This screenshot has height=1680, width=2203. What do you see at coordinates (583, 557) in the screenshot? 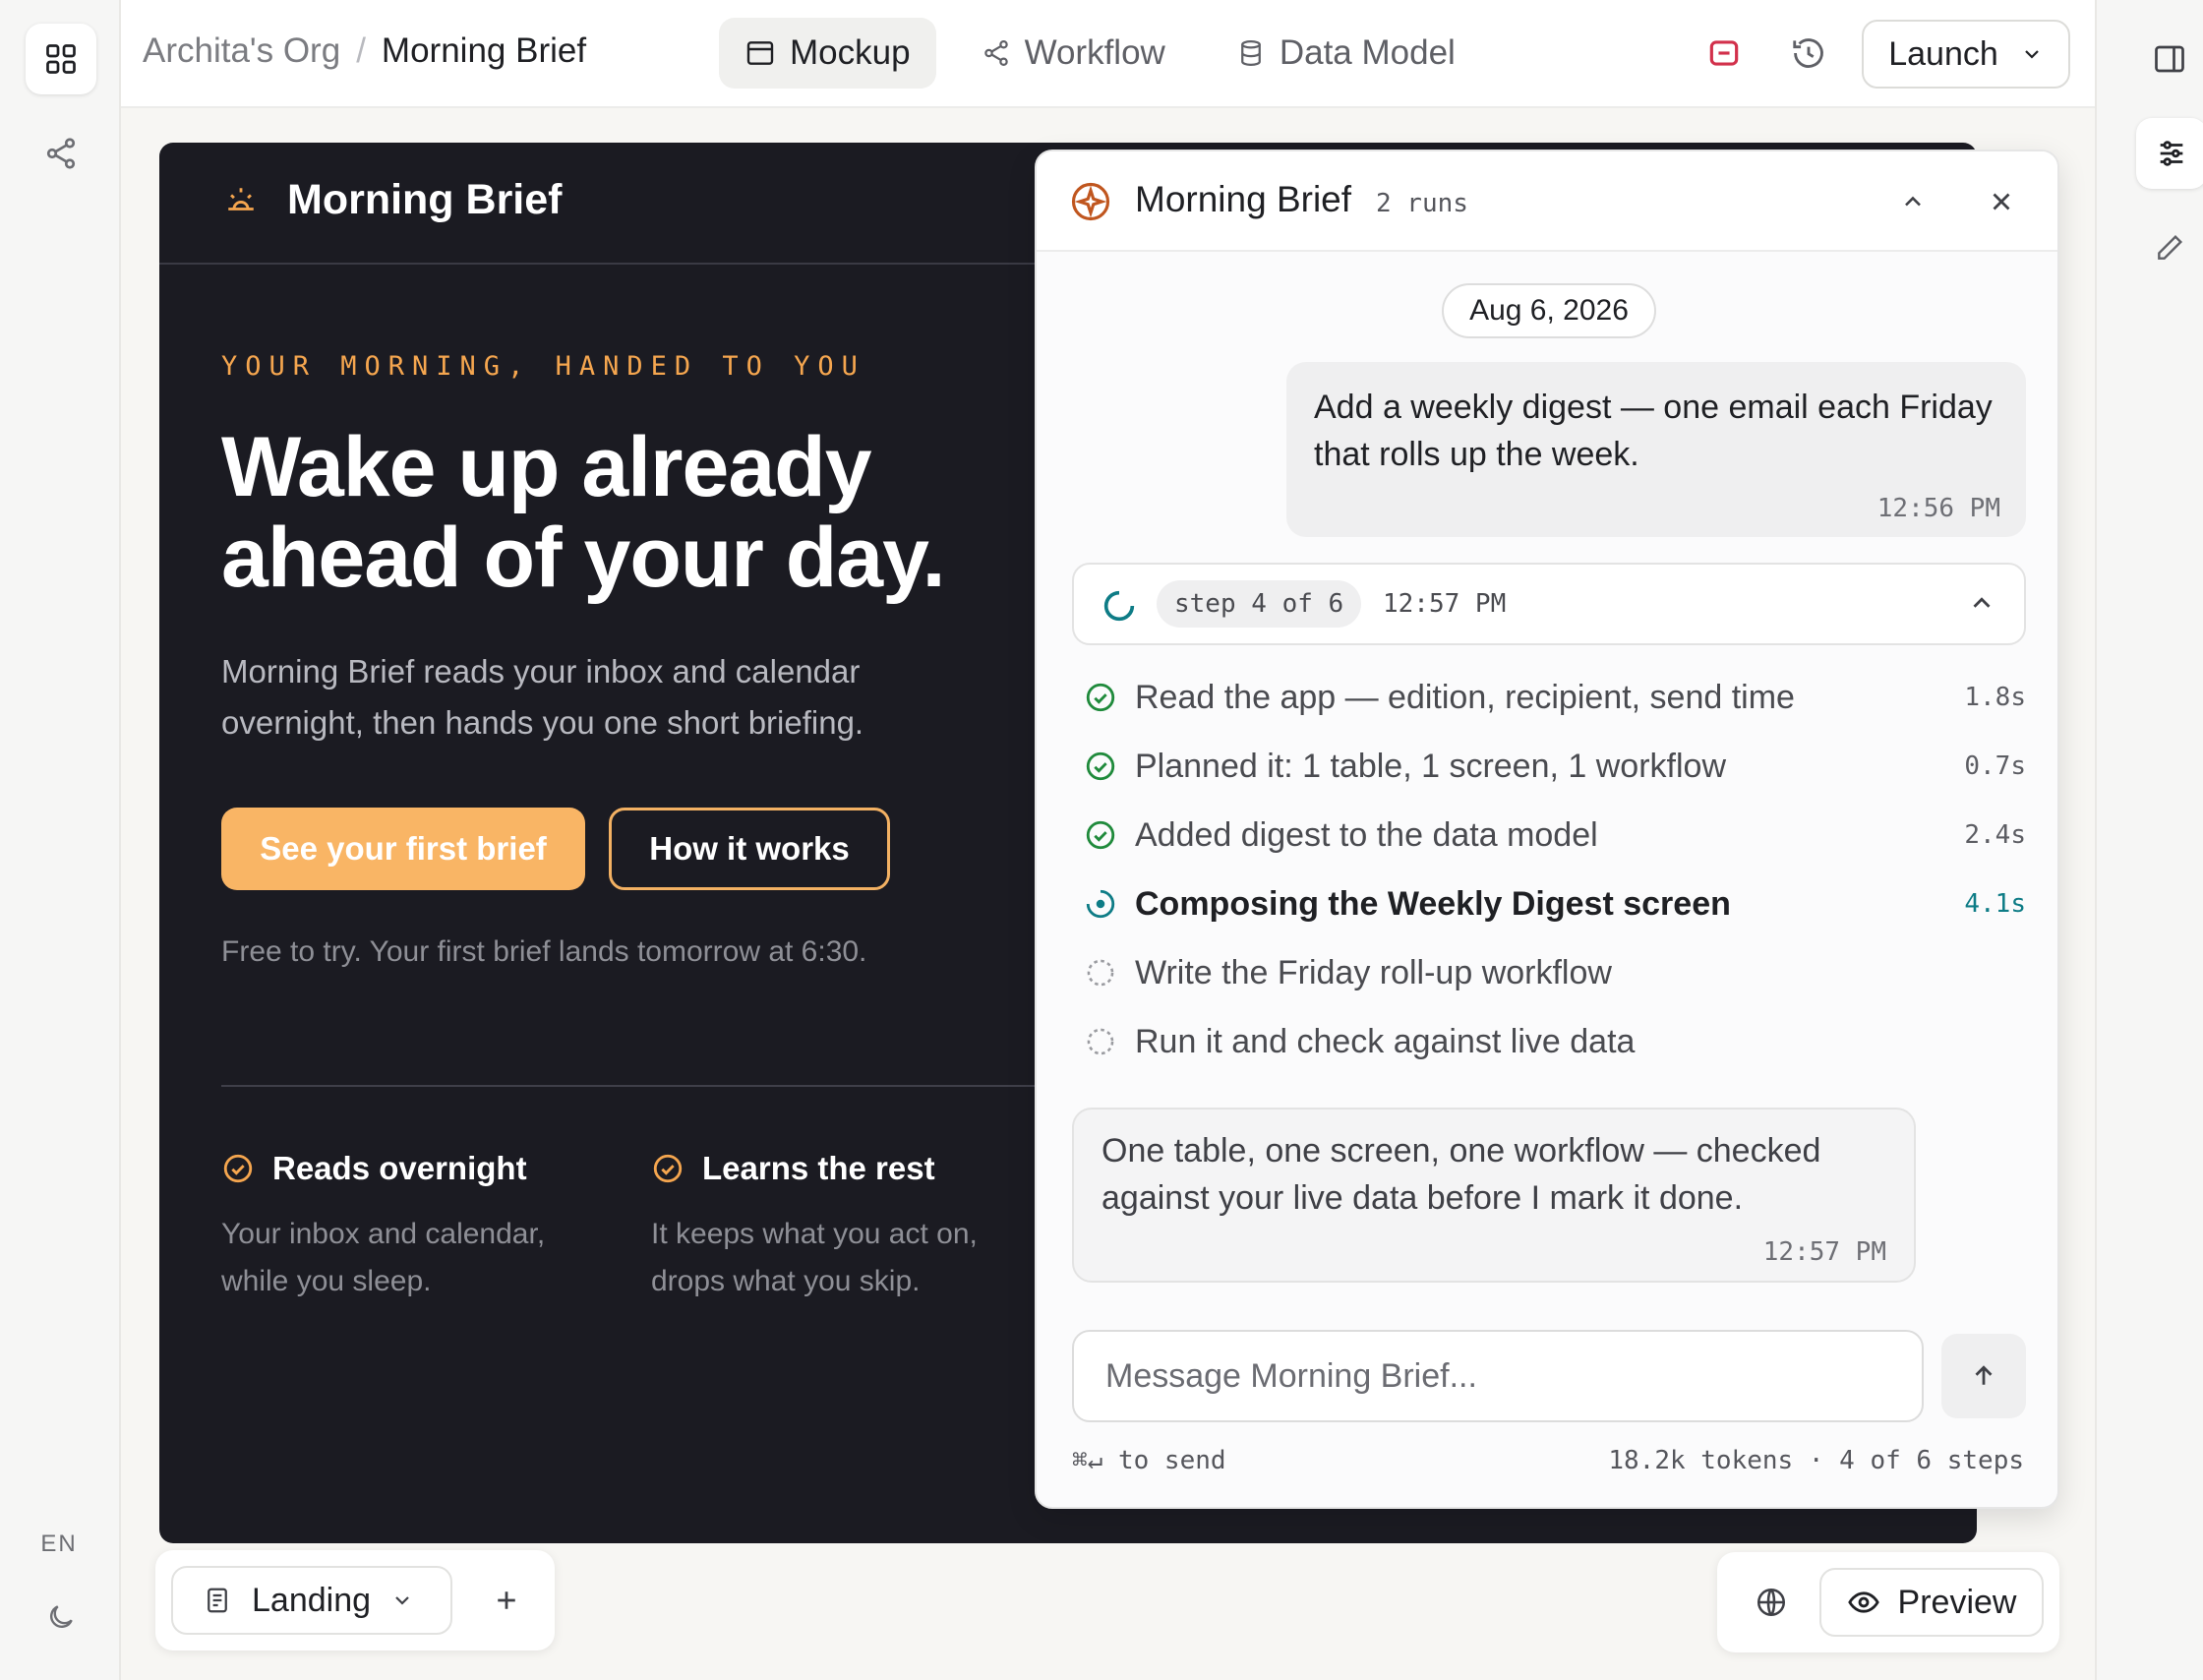
I see `hero-line-2: ahead of your day.` at bounding box center [583, 557].